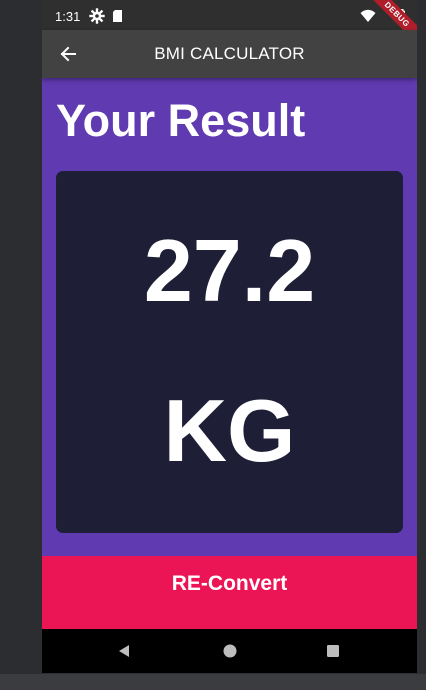 The image size is (426, 690). I want to click on sd-card-icon, so click(118, 16).